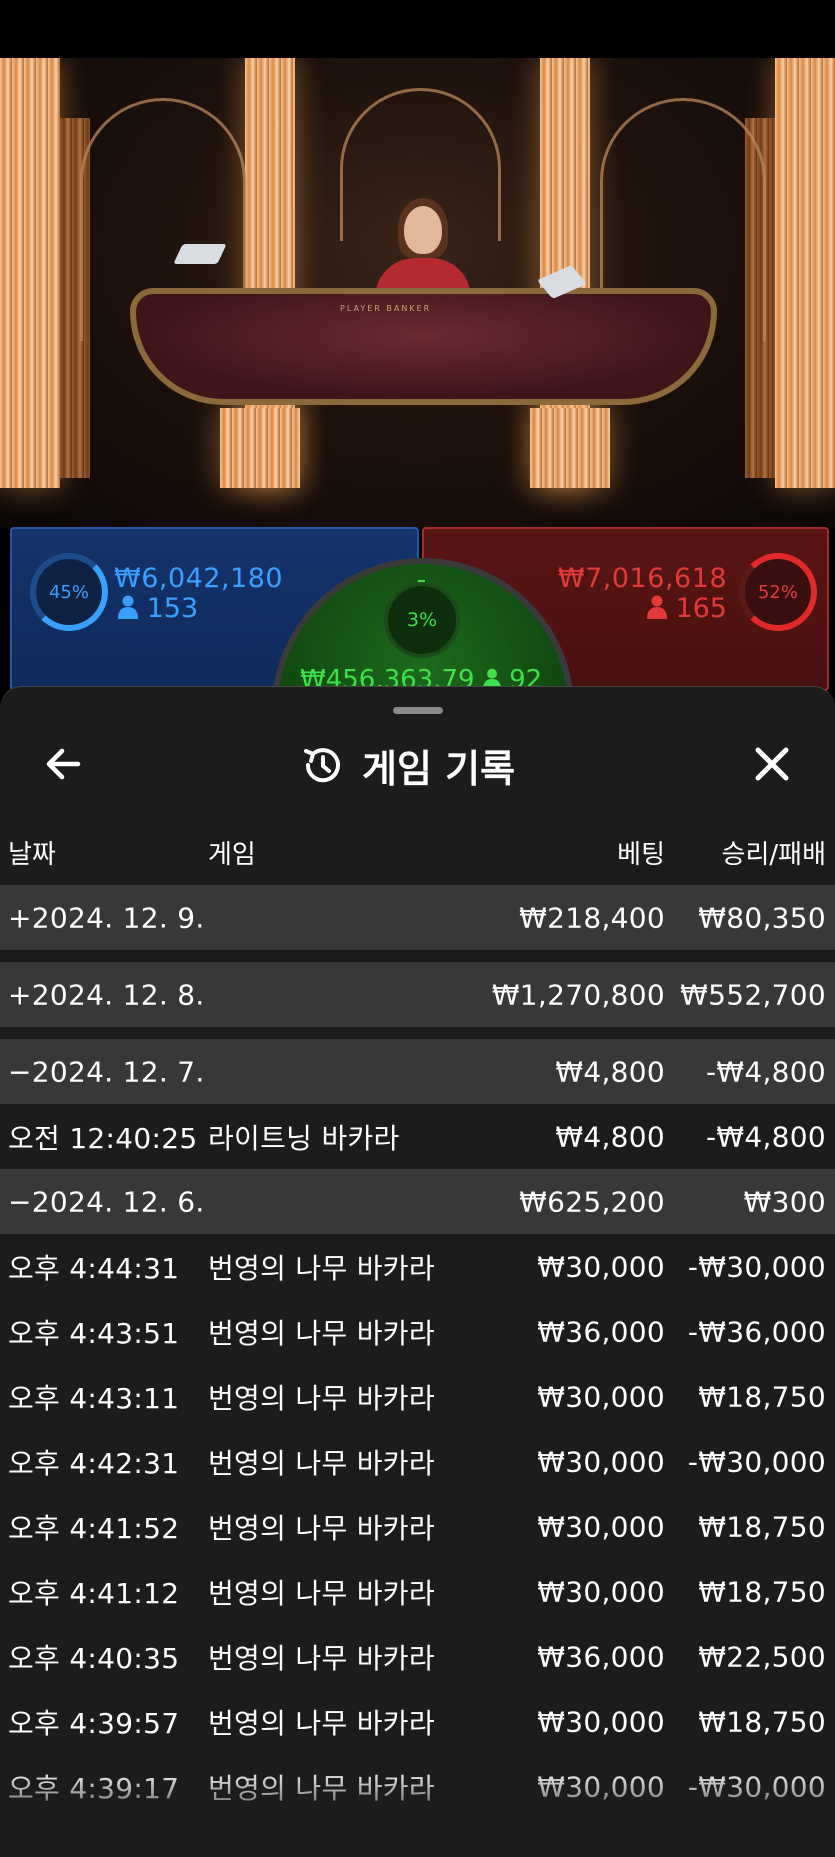 Image resolution: width=835 pixels, height=1857 pixels. I want to click on row-time: 오후 4:39:57, so click(94, 1723).